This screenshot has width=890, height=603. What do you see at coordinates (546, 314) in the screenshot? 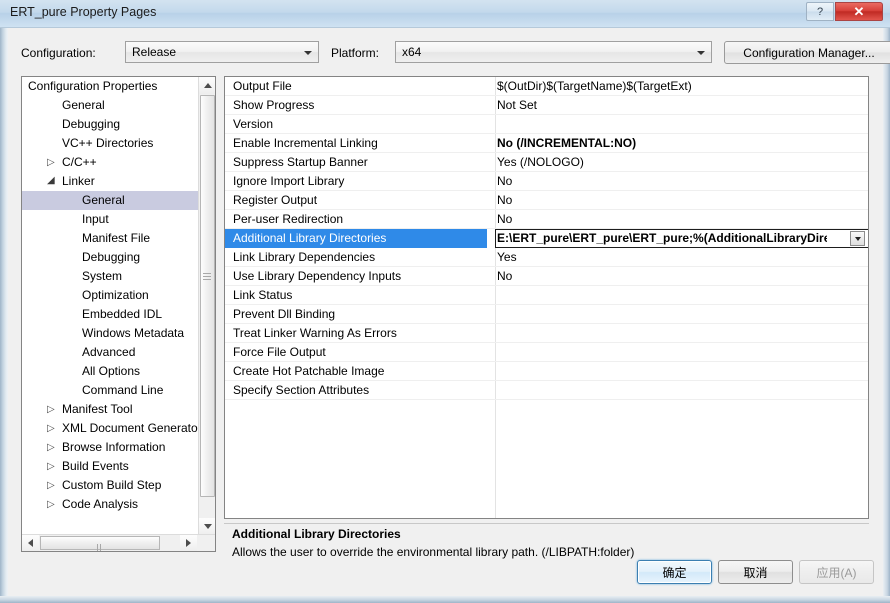
I see `property-row: Prevent Dll Binding` at bounding box center [546, 314].